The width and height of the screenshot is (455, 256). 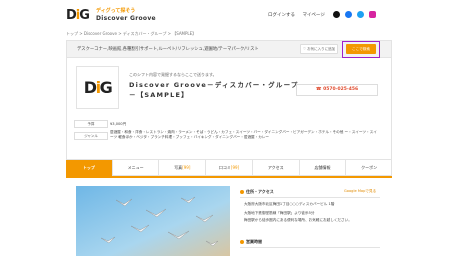 I want to click on access-divider, so click(x=310, y=197).